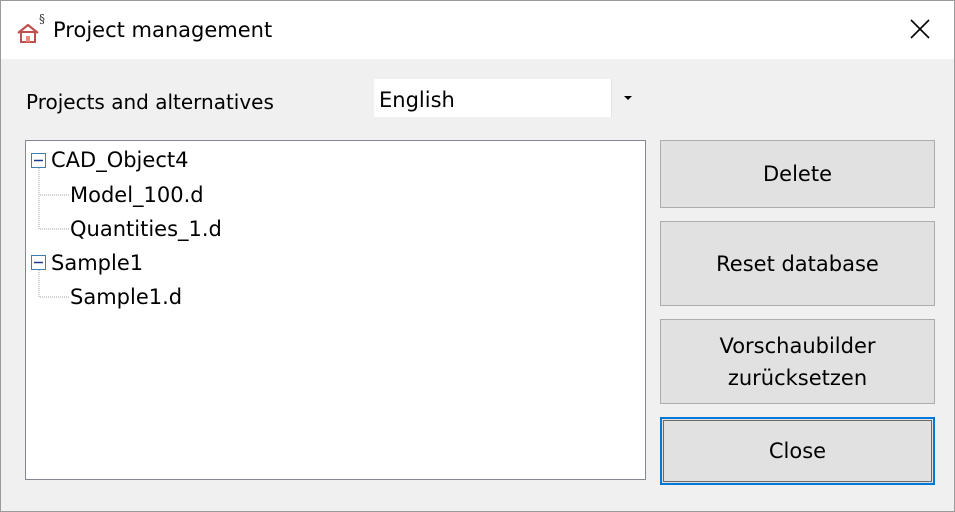 Image resolution: width=955 pixels, height=512 pixels. Describe the element at coordinates (126, 297) in the screenshot. I see `tree-alternative-node: Sample1.d` at that location.